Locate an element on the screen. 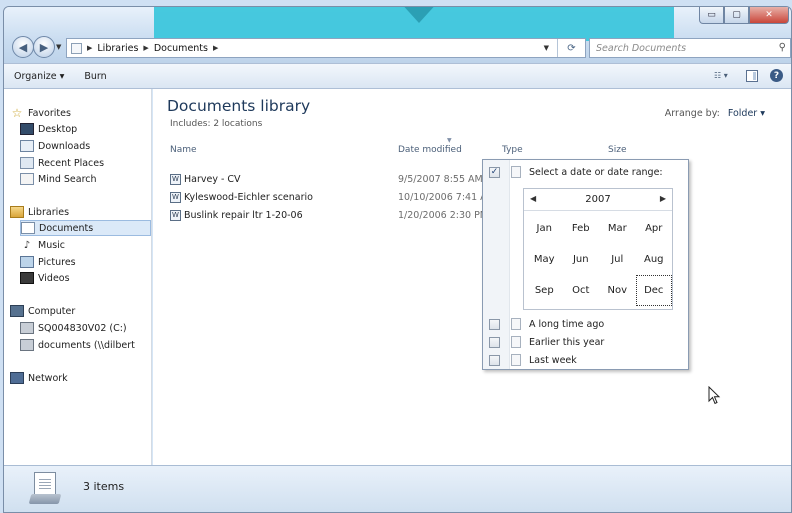 The height and width of the screenshot is (513, 792). organize-button: Organize ▾ is located at coordinates (39, 76).